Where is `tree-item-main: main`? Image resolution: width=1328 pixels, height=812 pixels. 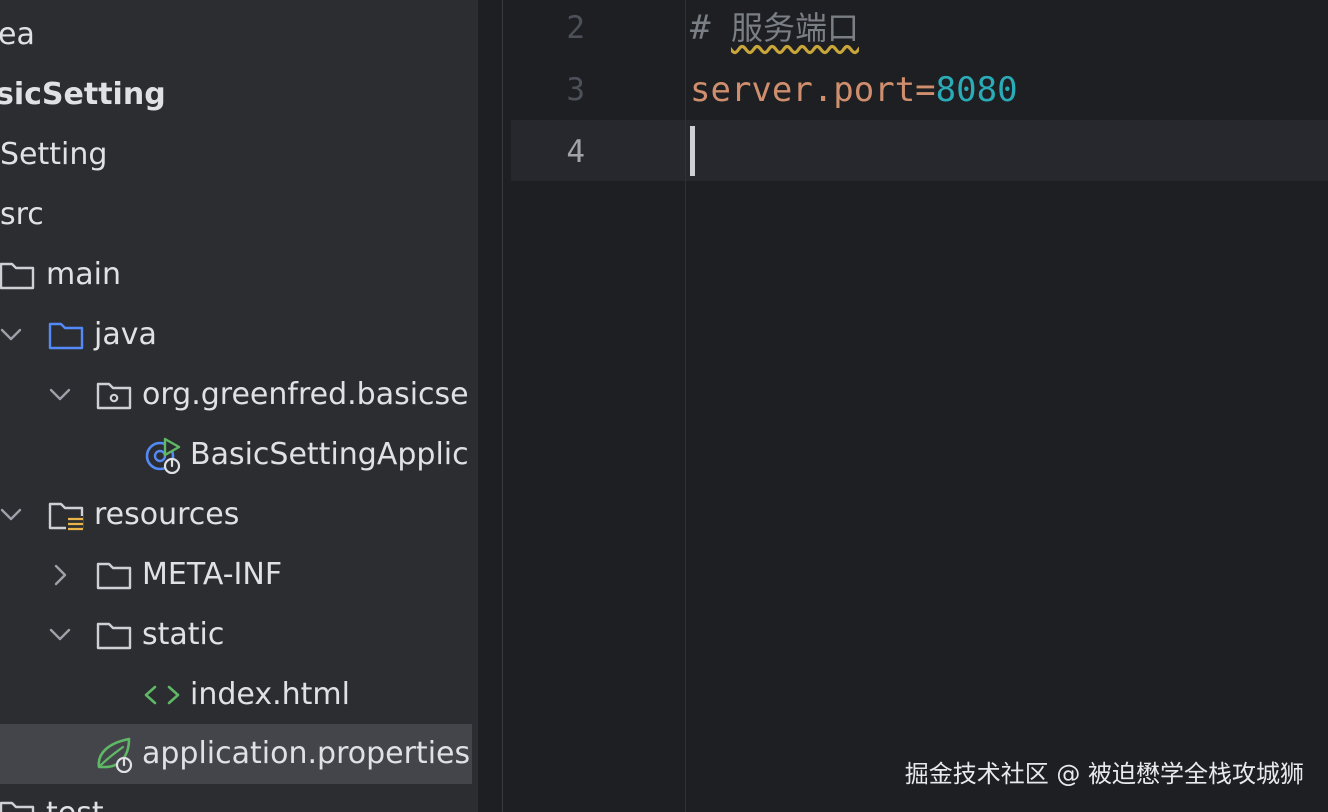 tree-item-main: main is located at coordinates (236, 275).